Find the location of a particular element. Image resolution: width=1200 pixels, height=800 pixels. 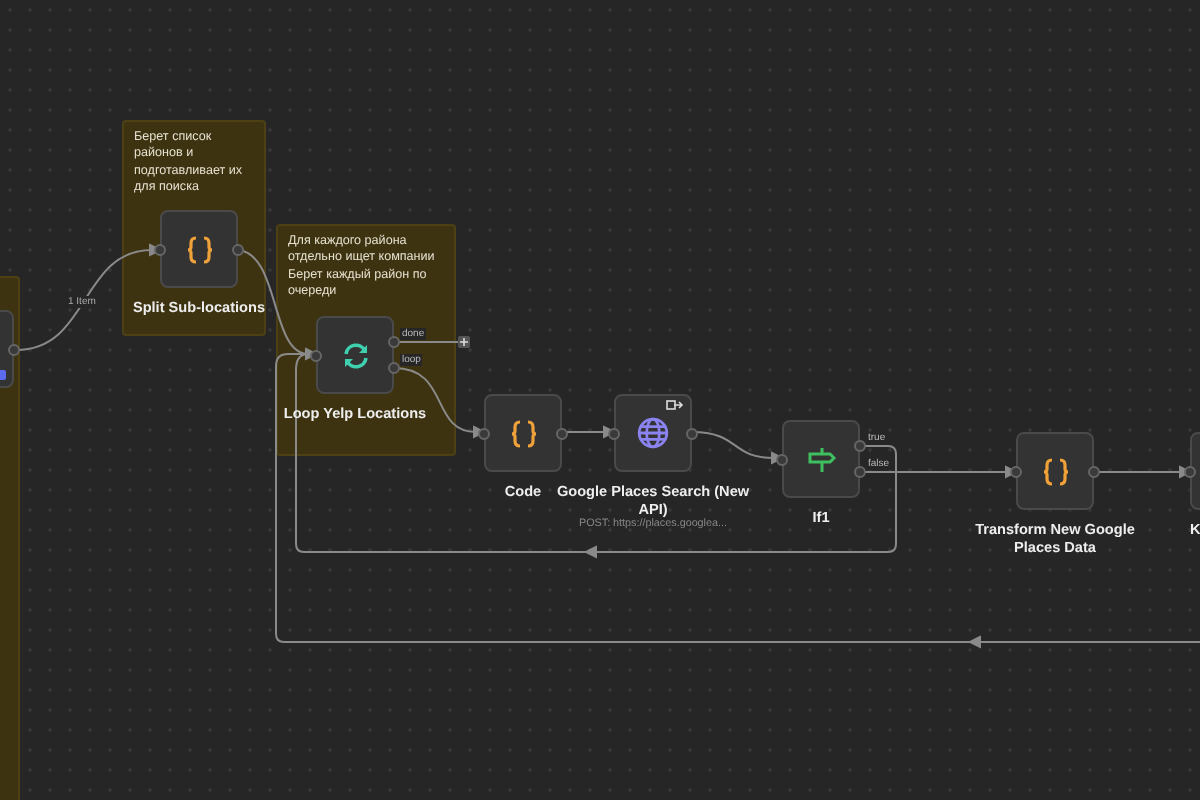

signpost-icon is located at coordinates (821, 459).